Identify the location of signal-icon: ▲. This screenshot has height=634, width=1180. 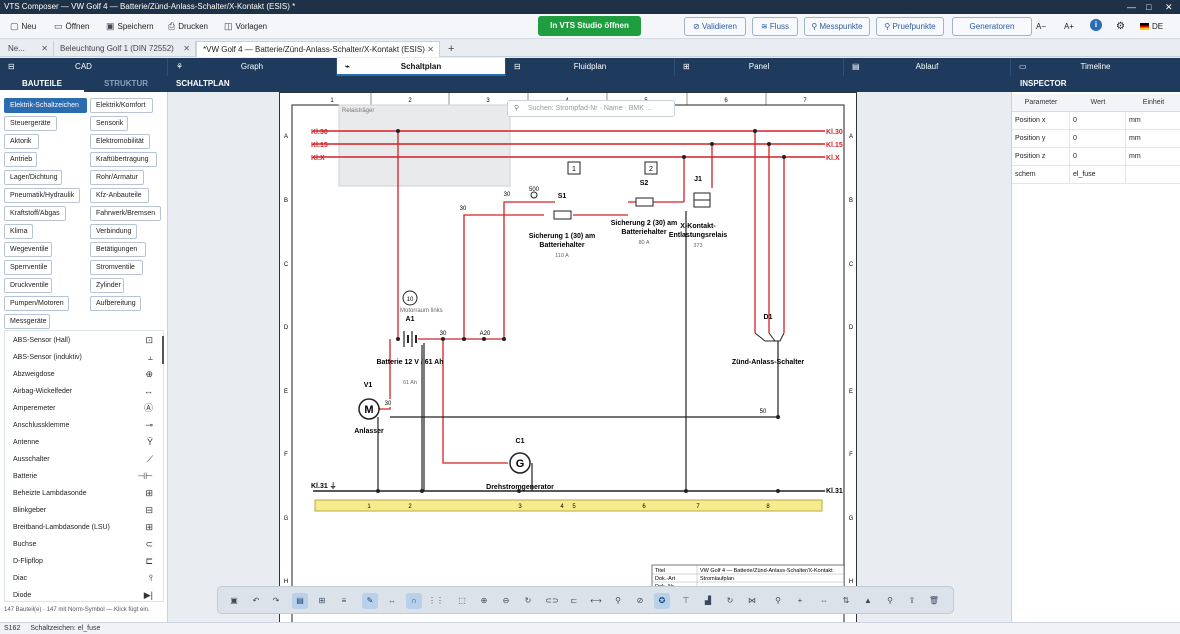
(868, 601).